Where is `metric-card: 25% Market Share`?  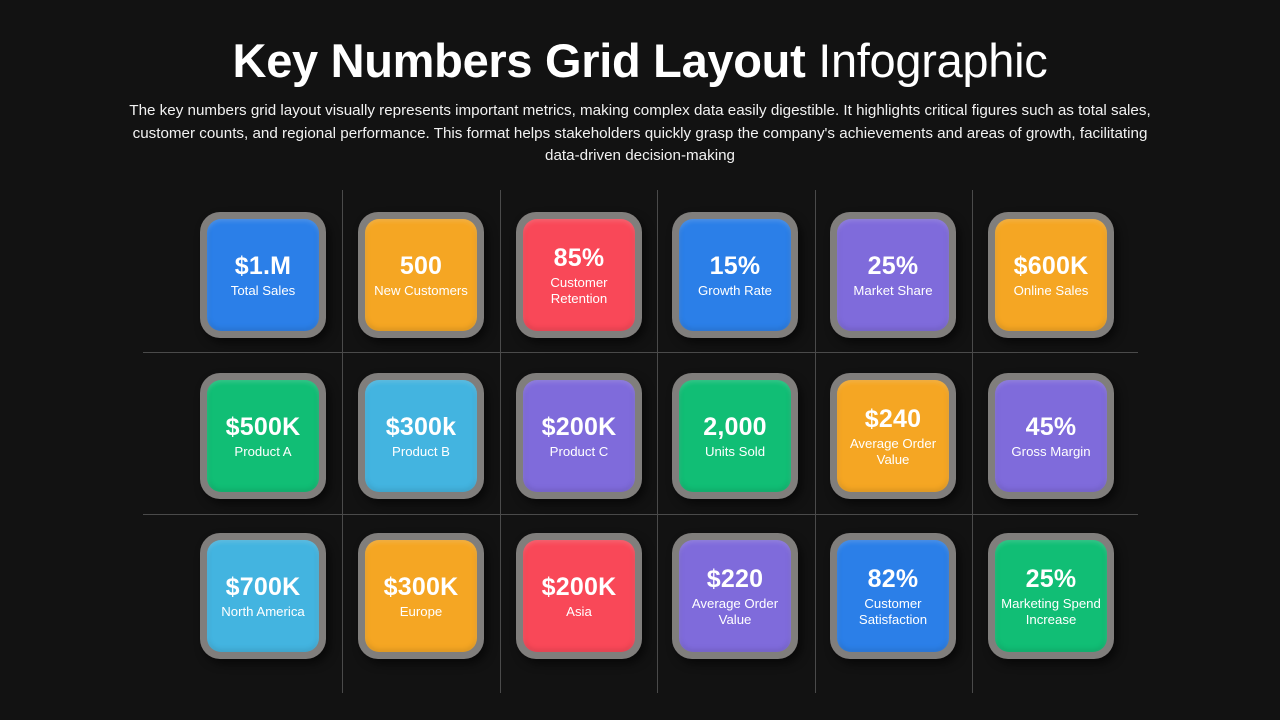 metric-card: 25% Market Share is located at coordinates (893, 275).